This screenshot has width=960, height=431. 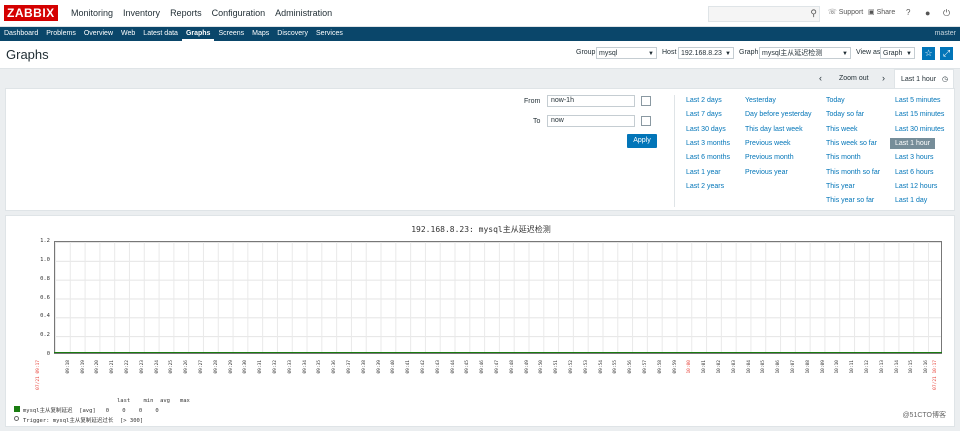 I want to click on subnav-web: Web, so click(x=128, y=34).